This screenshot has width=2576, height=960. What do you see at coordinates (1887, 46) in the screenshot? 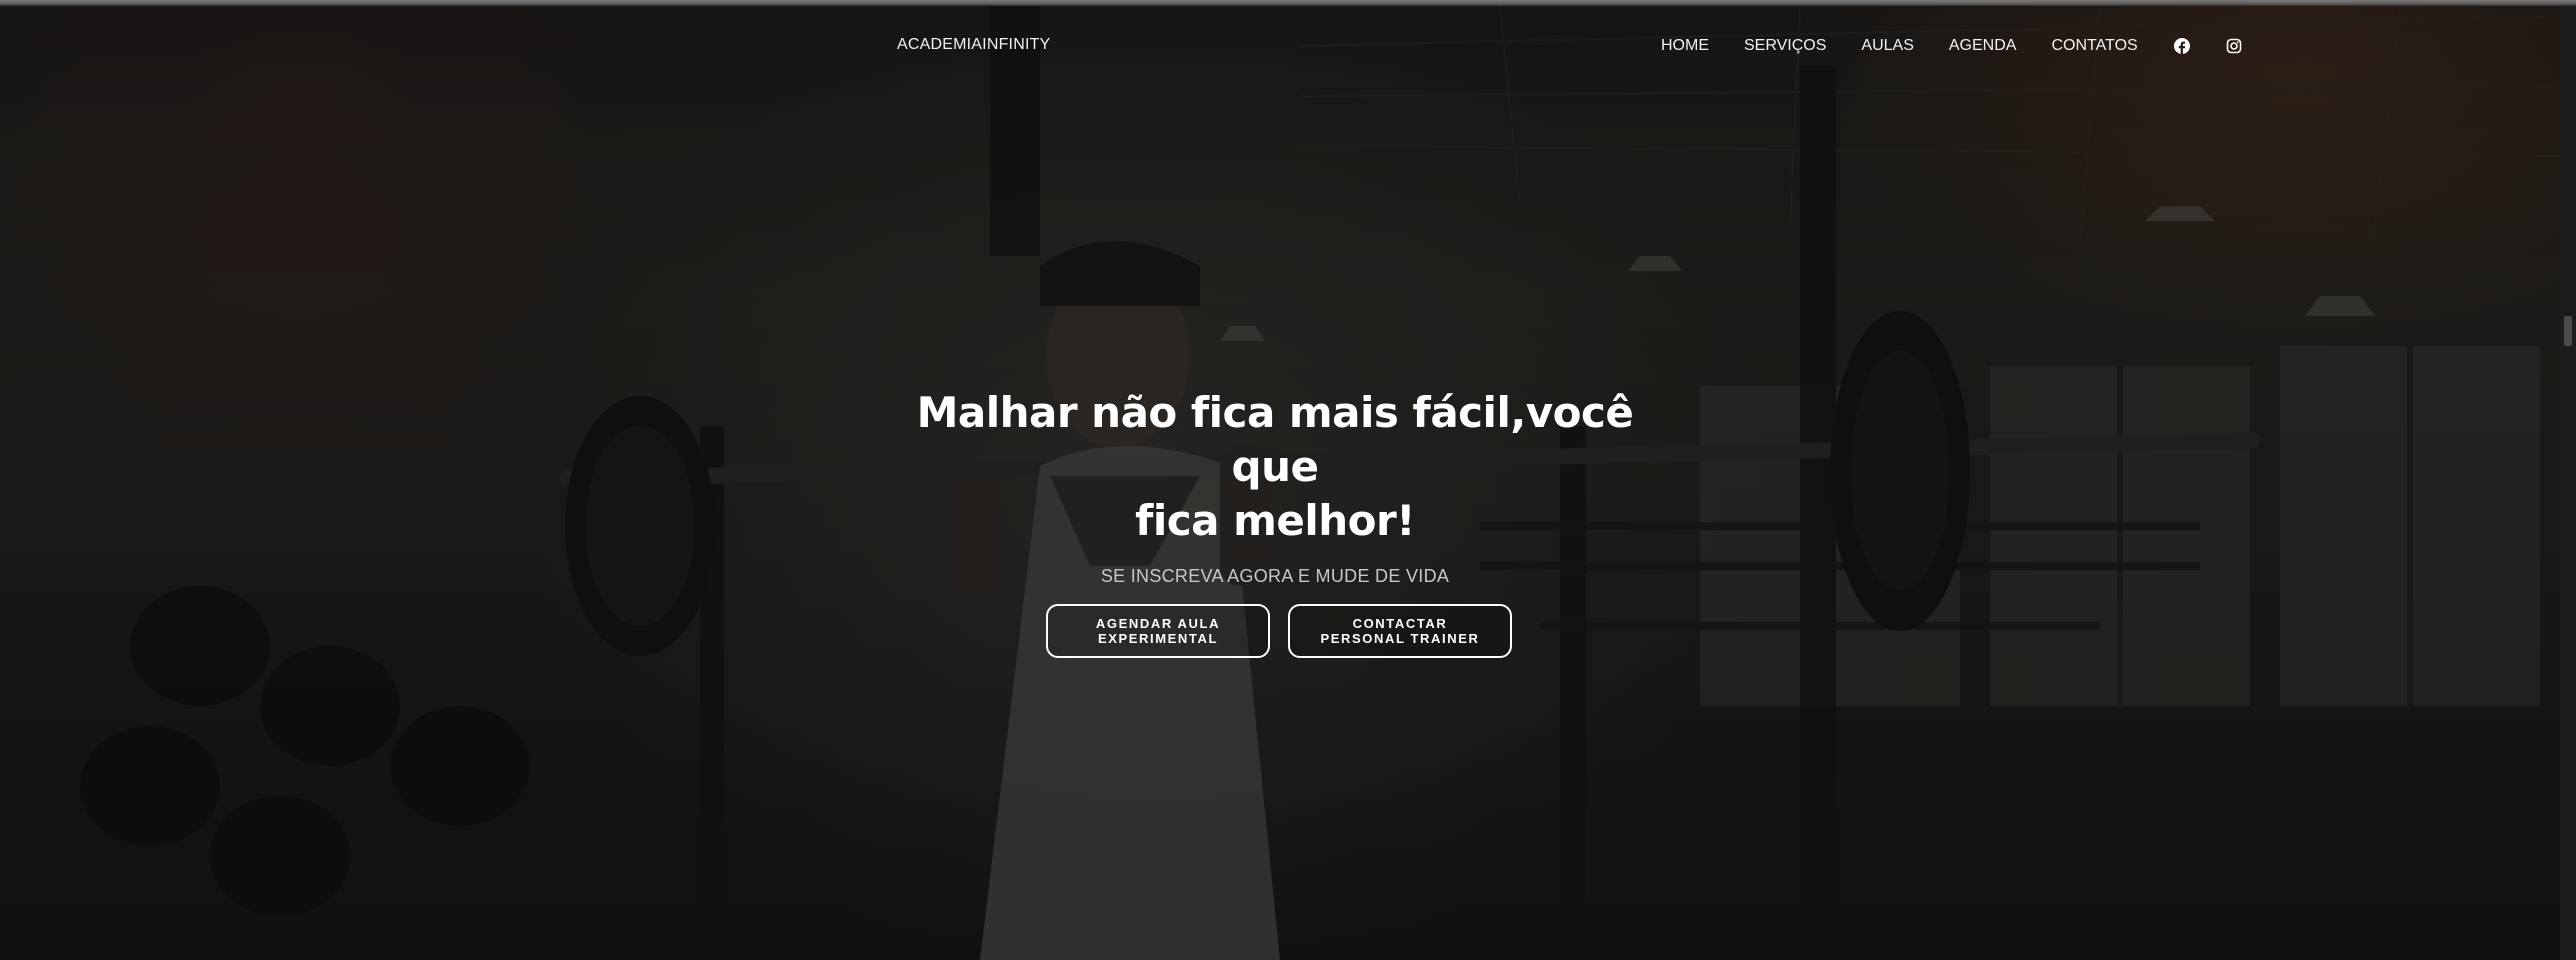
I see `nav-link-aulas: AULAS` at bounding box center [1887, 46].